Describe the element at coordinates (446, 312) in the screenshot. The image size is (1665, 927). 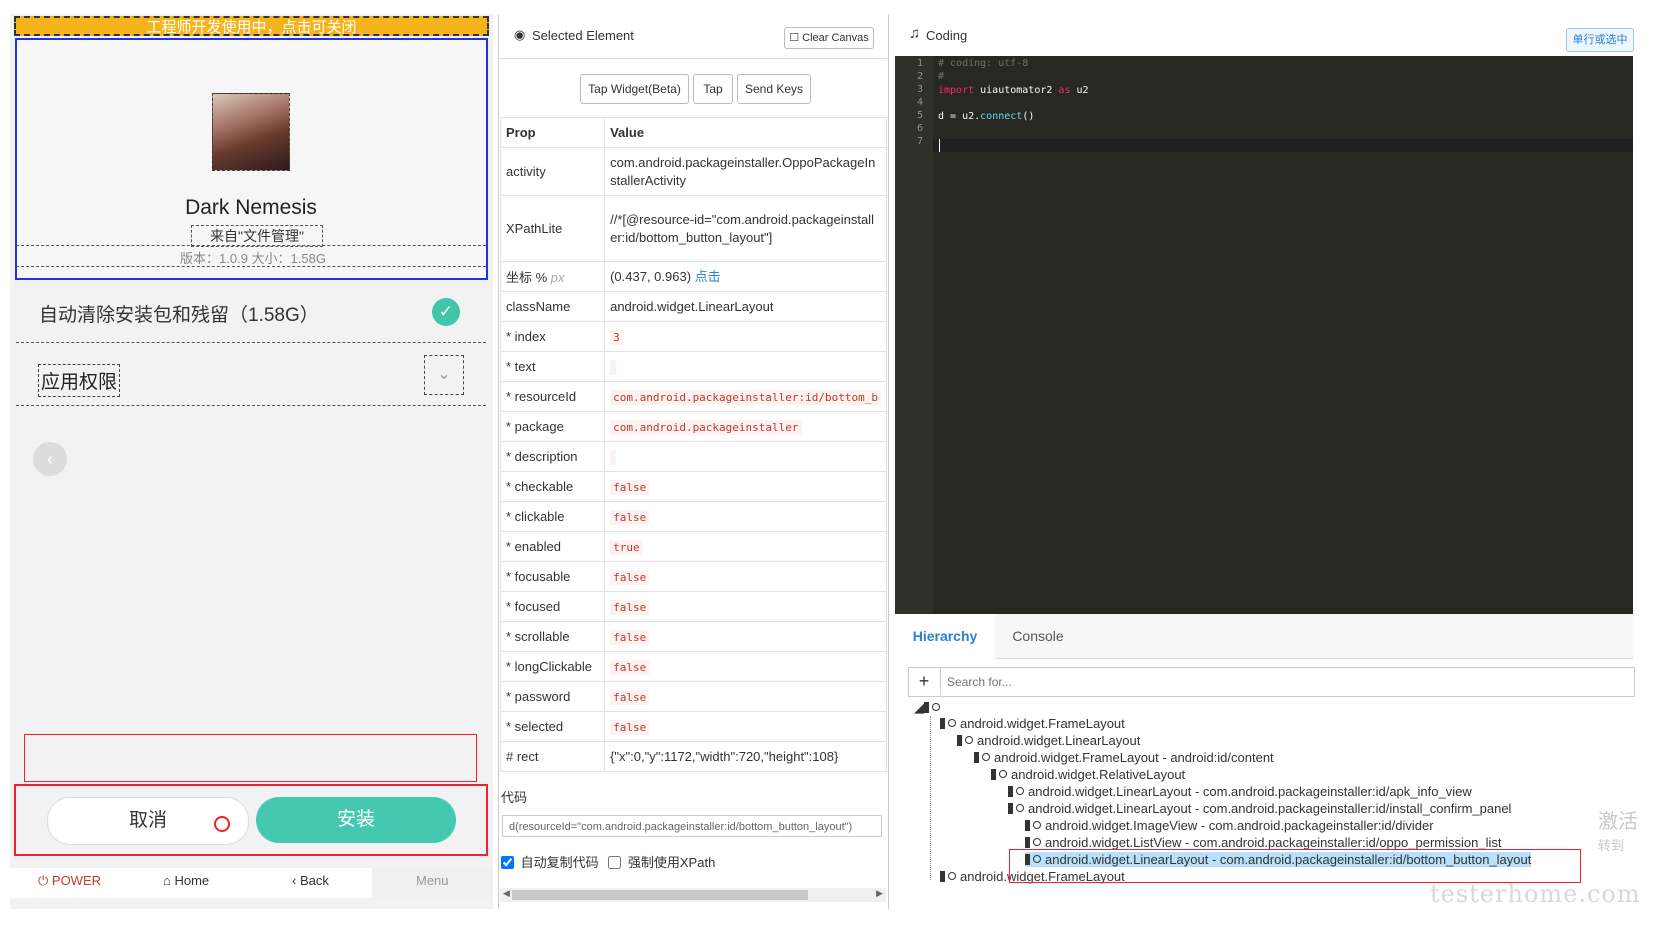
I see `check-icon: ✓` at that location.